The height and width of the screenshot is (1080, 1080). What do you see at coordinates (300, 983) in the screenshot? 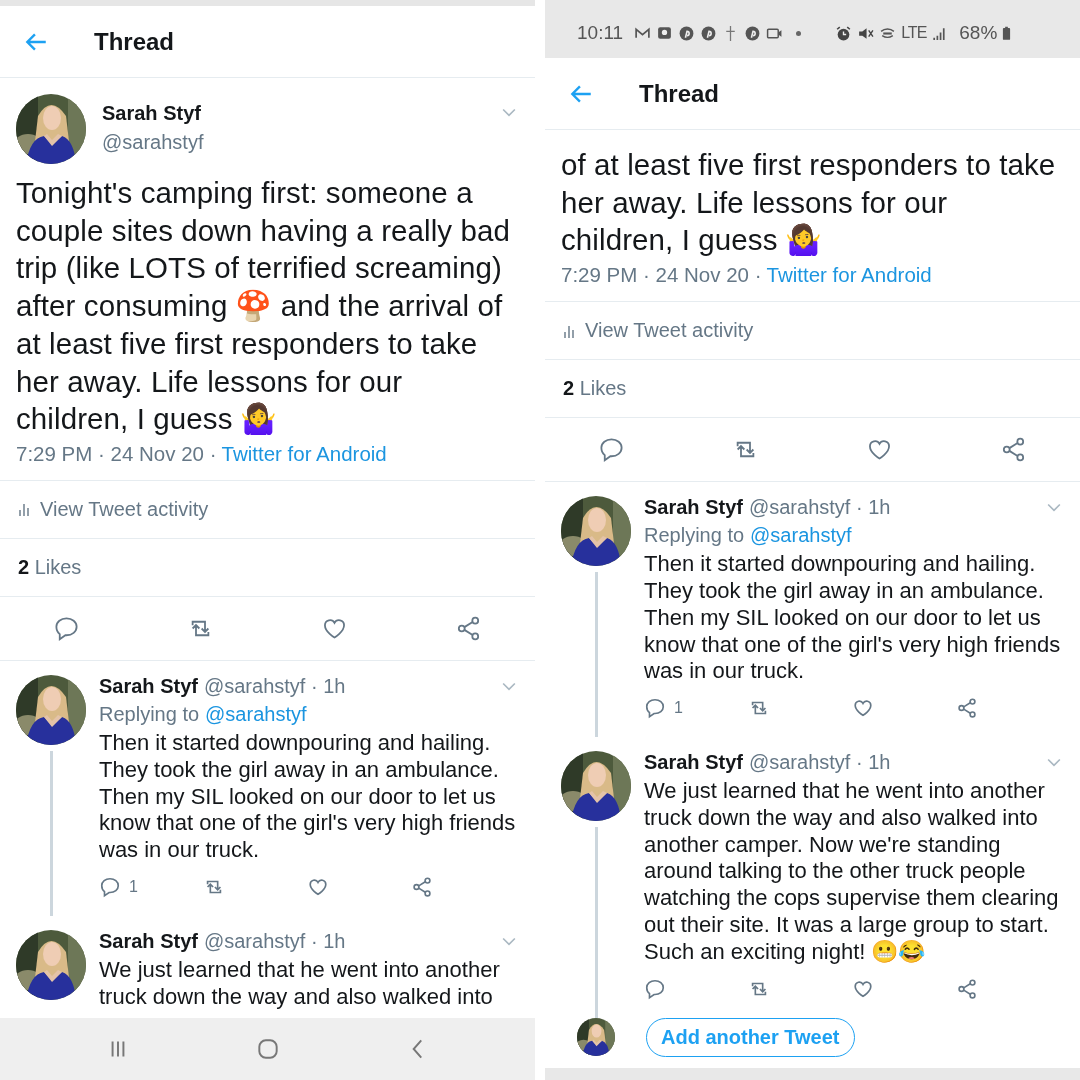
I see `tweet-text: We just learned that he went into another truck down the way and also walked into` at bounding box center [300, 983].